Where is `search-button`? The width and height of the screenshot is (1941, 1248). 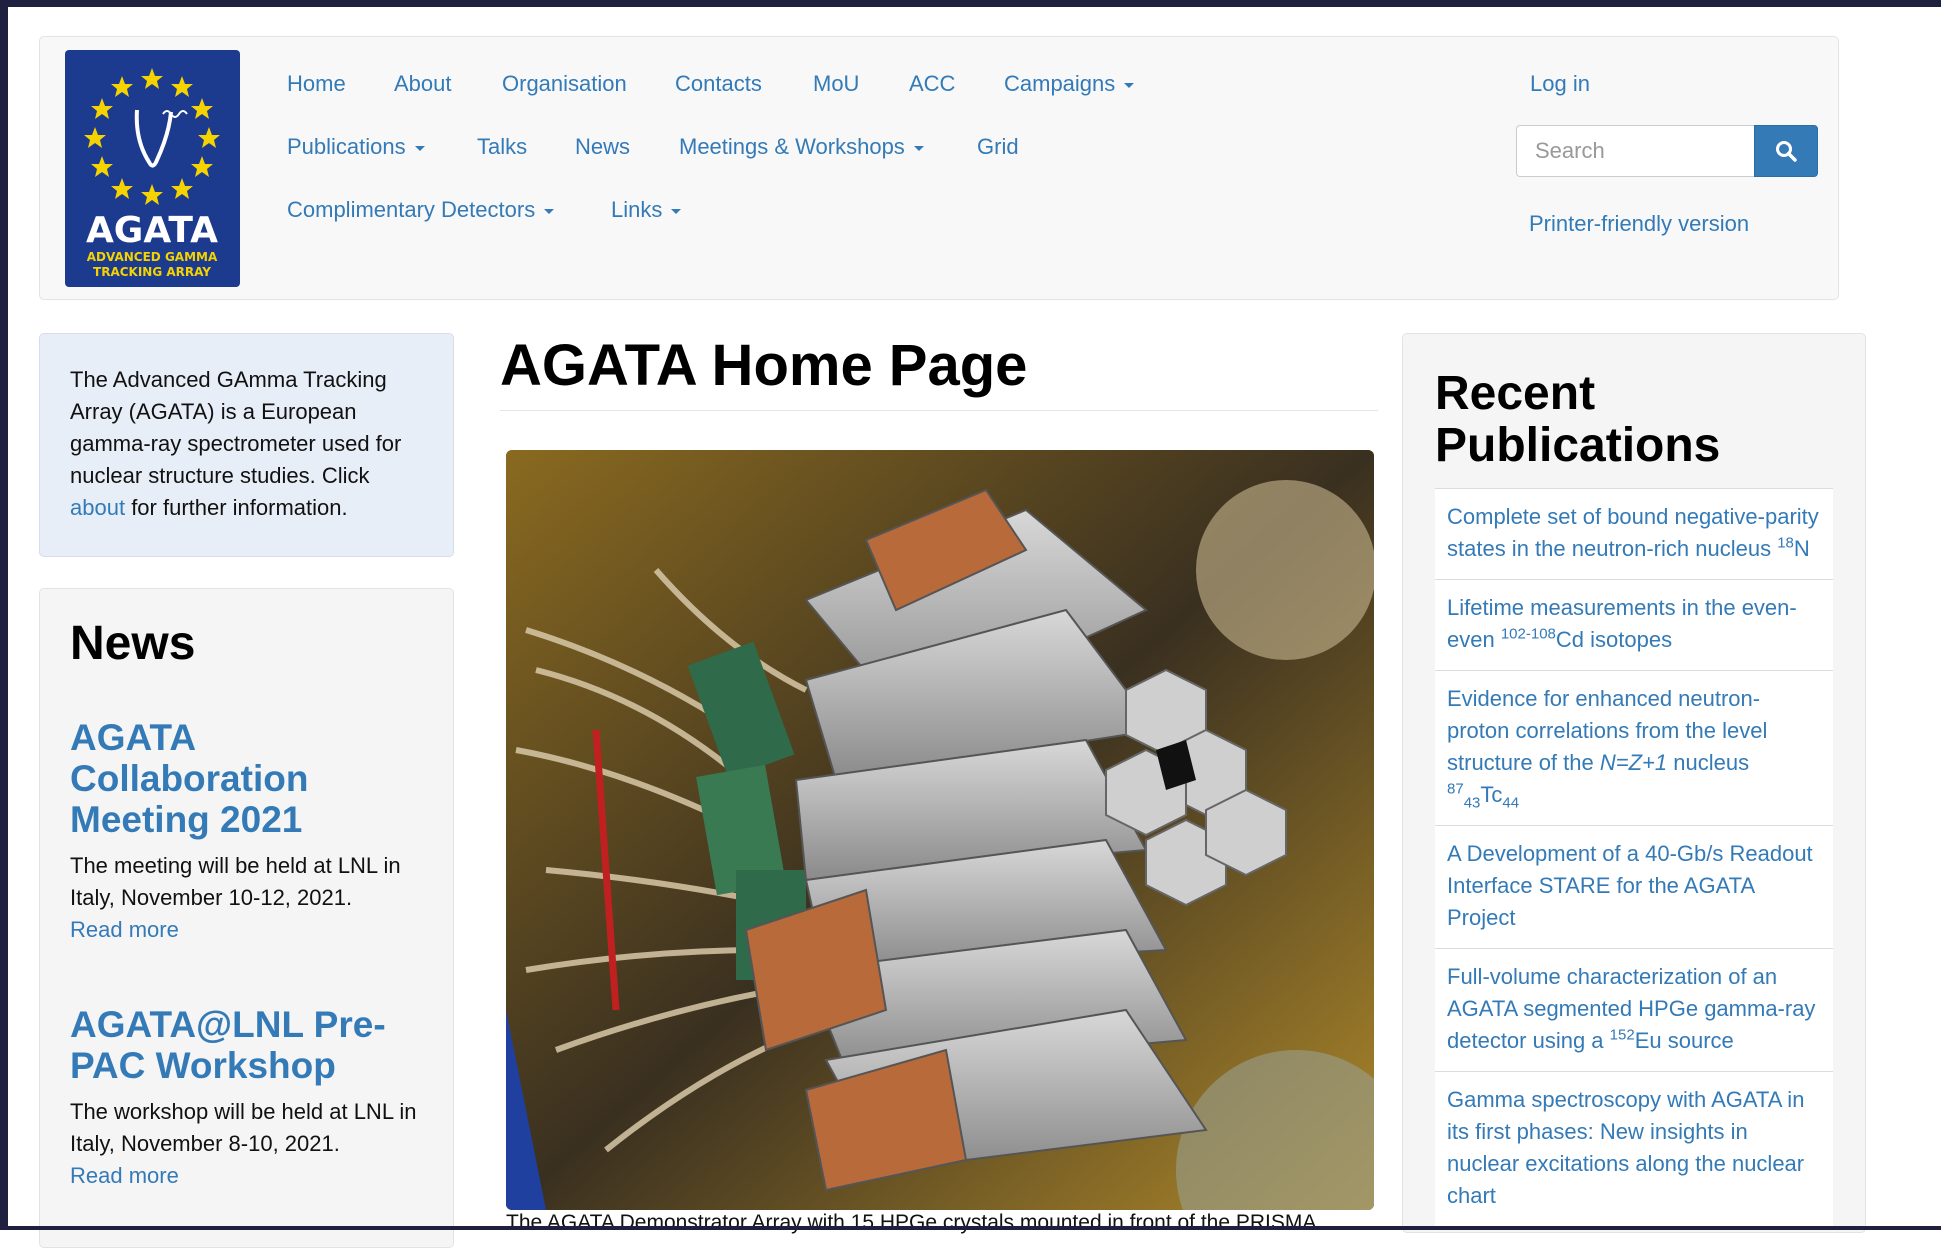
search-button is located at coordinates (1786, 151).